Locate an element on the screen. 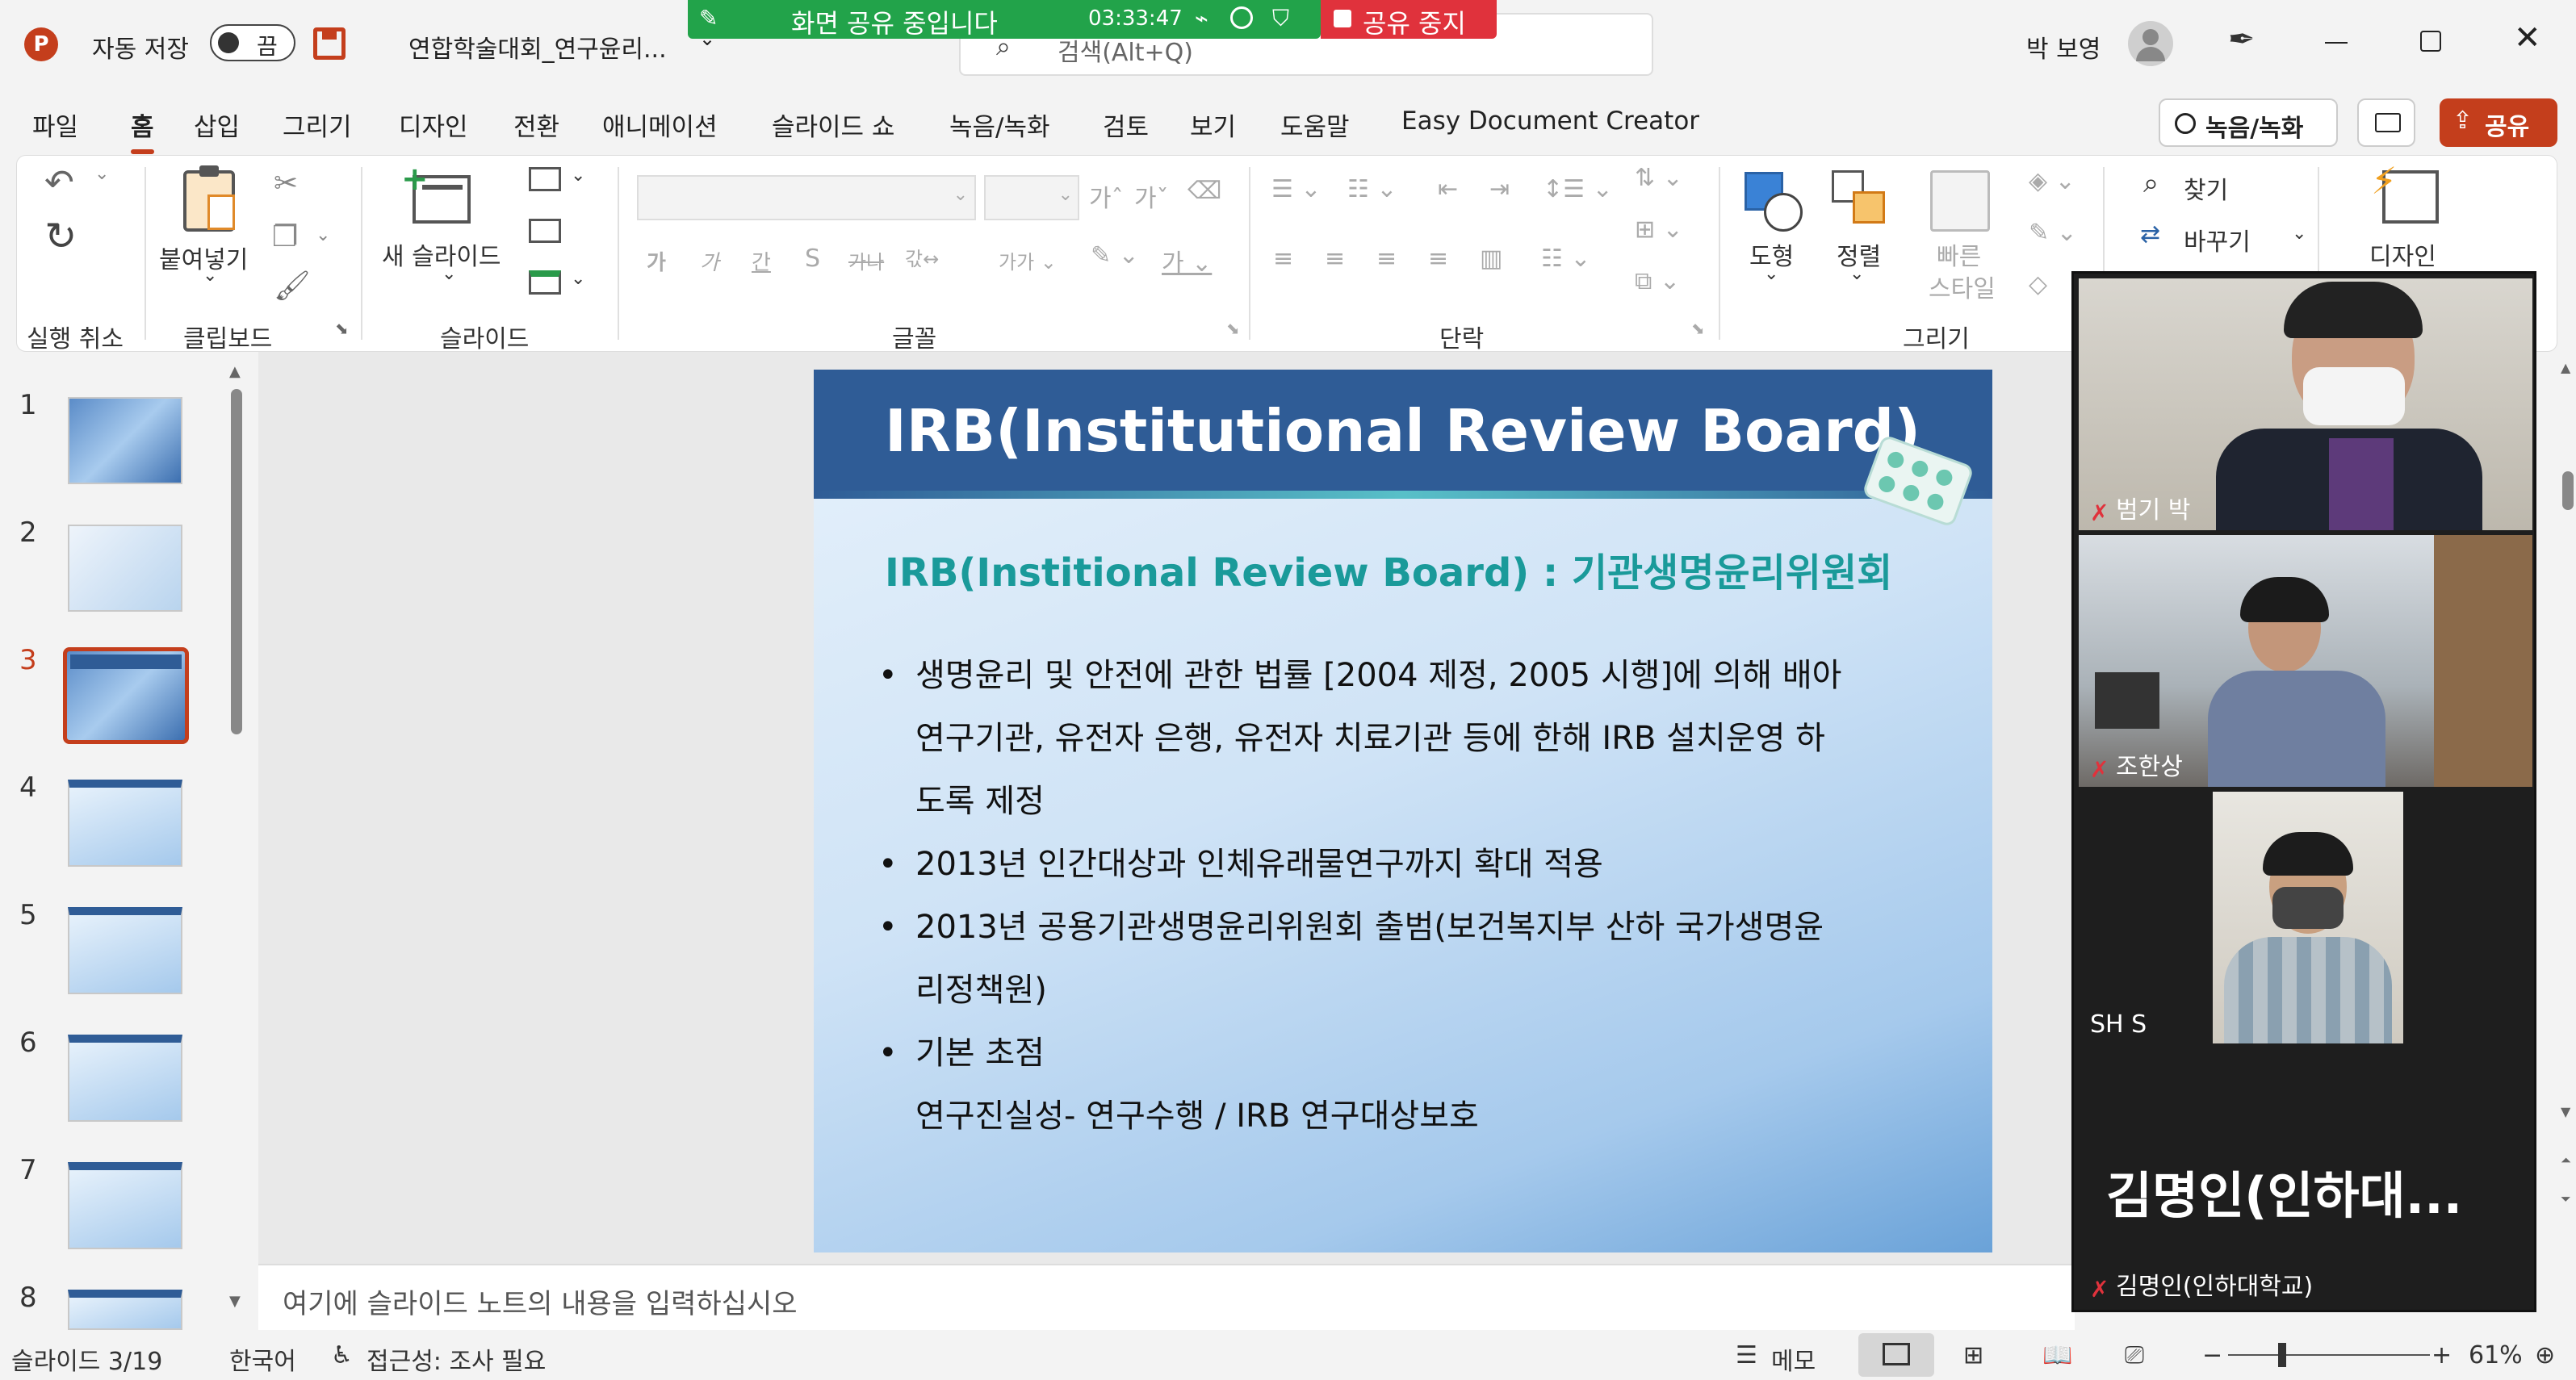  user-avatar-icon is located at coordinates (2150, 43).